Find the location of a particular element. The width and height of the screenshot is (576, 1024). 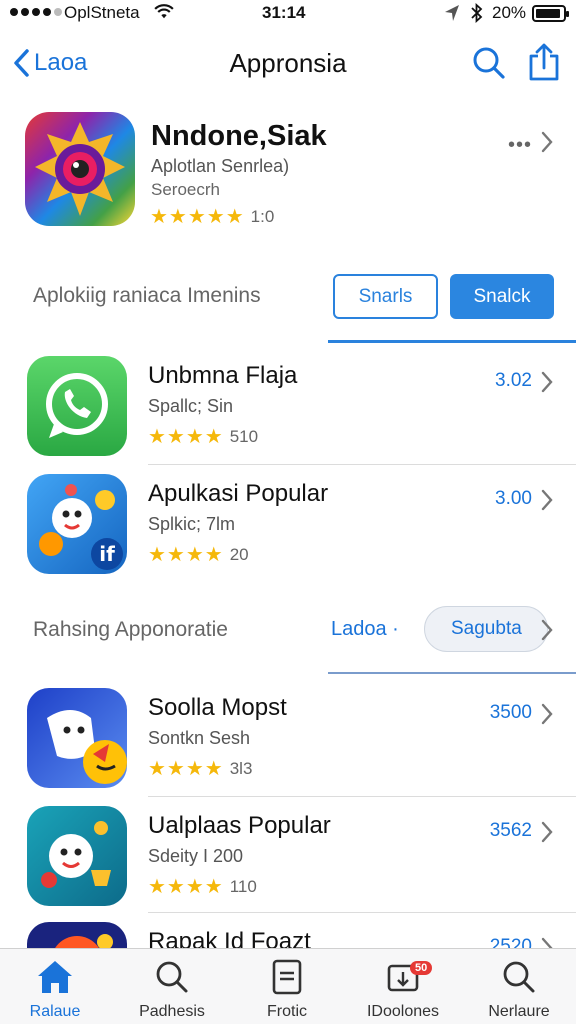

price: 3.02 is located at coordinates (513, 380).